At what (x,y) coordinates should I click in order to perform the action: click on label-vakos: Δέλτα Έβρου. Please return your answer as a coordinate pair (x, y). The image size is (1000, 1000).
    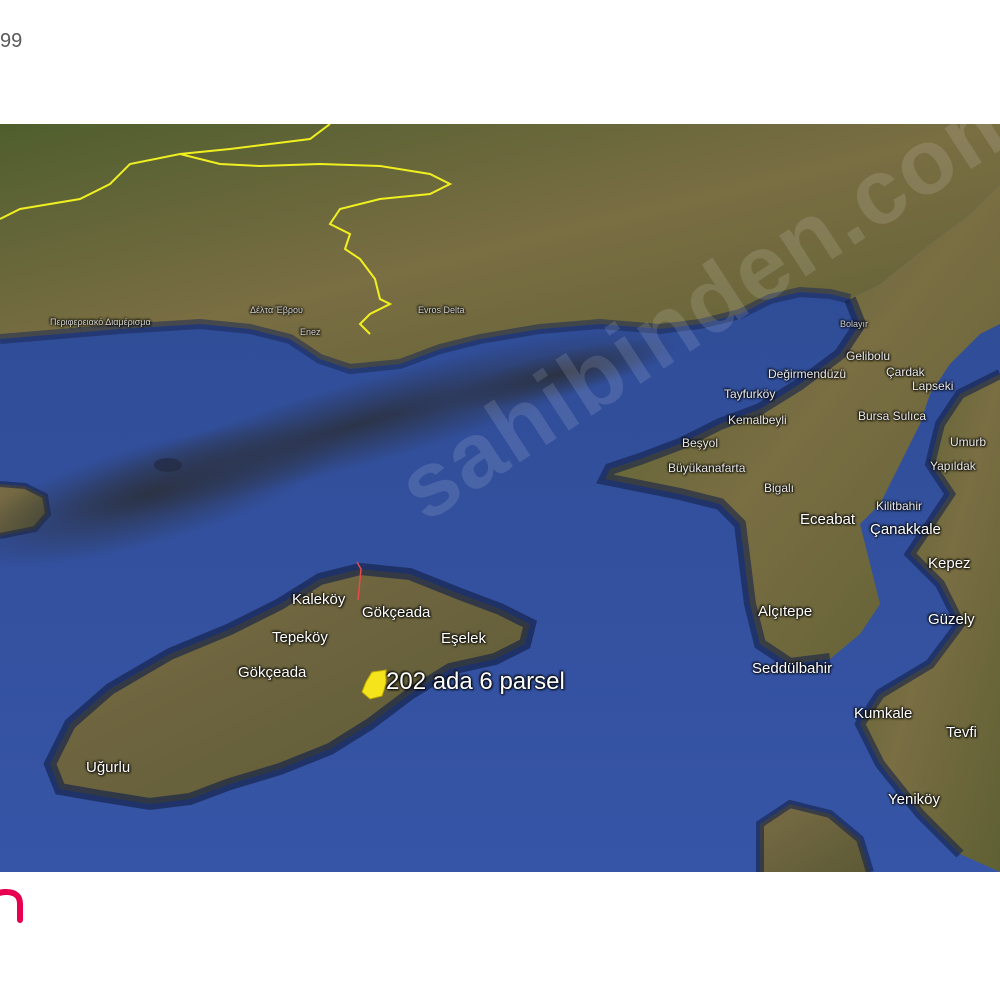
    Looking at the image, I should click on (276, 310).